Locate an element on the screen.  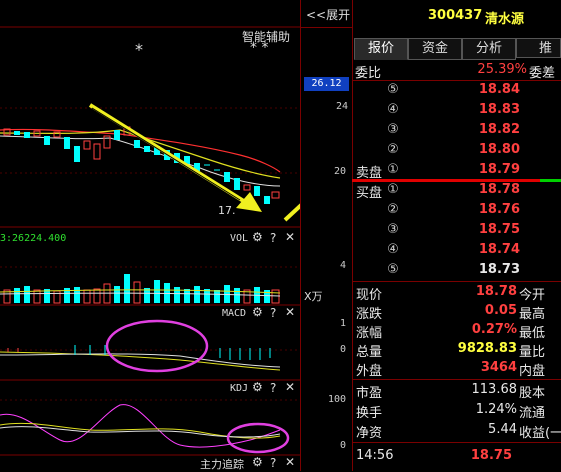
axis-macd-0: 0 is located at coordinates (343, 349).